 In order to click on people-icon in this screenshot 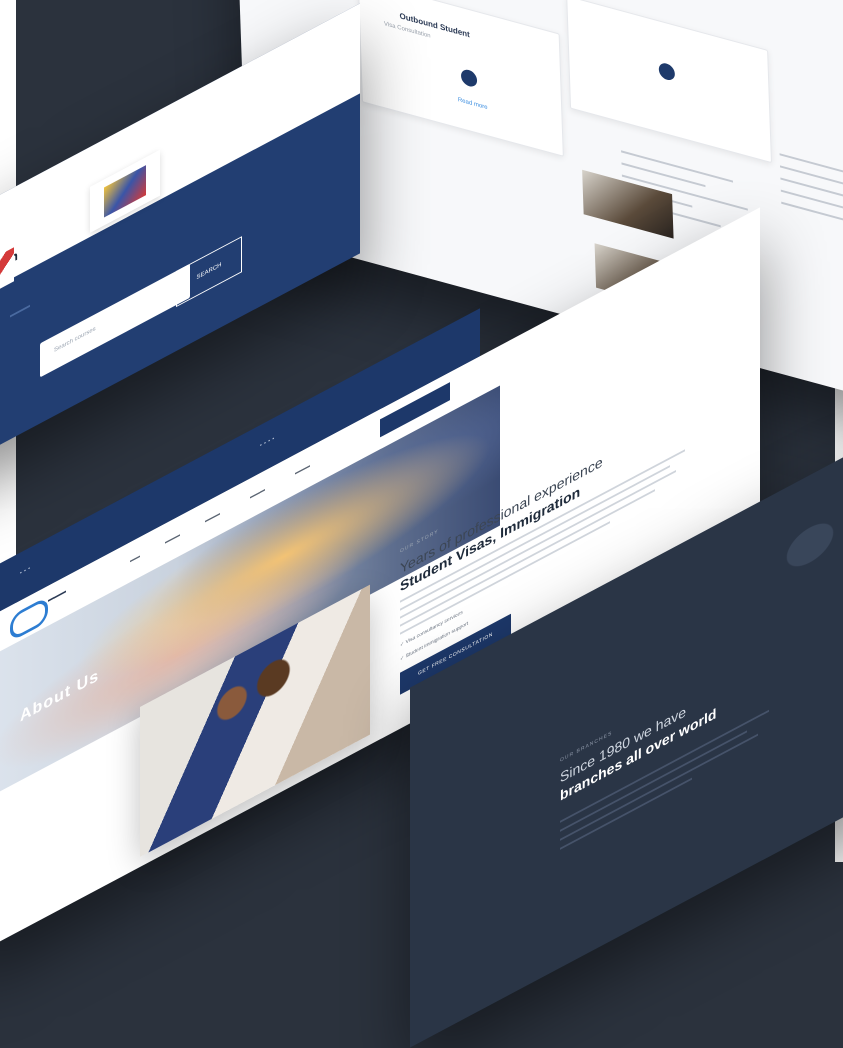, I will do `click(667, 71)`.